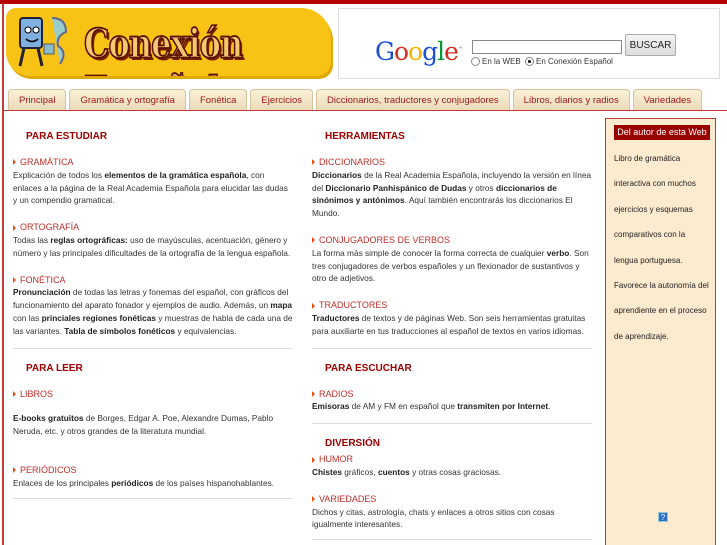 The height and width of the screenshot is (545, 727). Describe the element at coordinates (43, 42) in the screenshot. I see `mascot-icon` at that location.